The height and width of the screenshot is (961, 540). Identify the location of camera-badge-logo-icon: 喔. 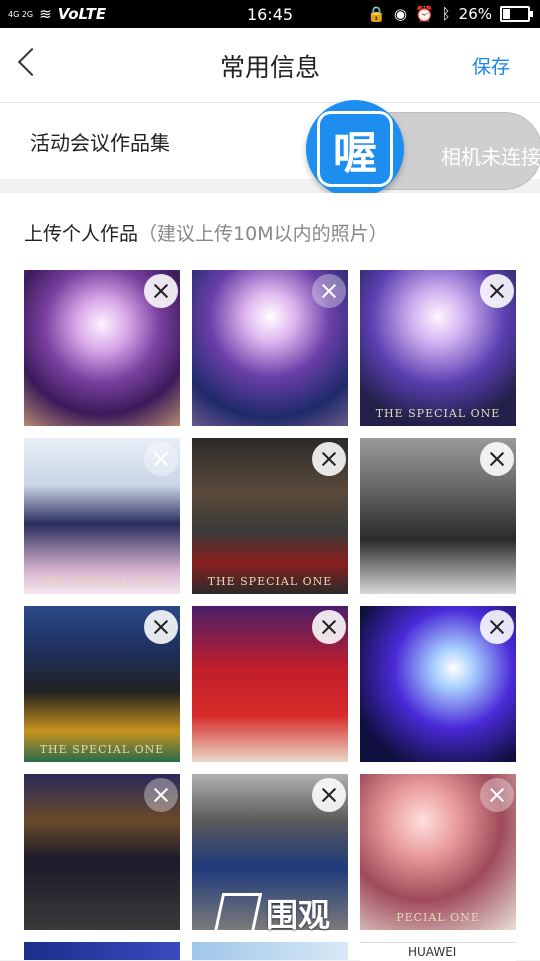
(355, 149).